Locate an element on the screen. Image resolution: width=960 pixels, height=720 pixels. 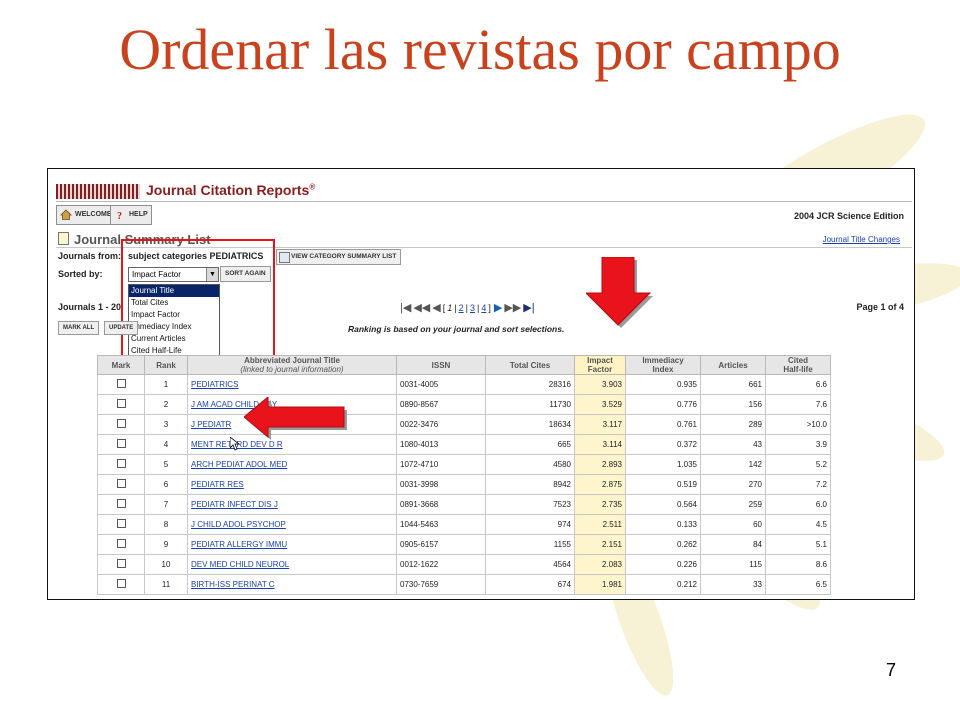
total-cites-cell: 674 is located at coordinates (530, 584).